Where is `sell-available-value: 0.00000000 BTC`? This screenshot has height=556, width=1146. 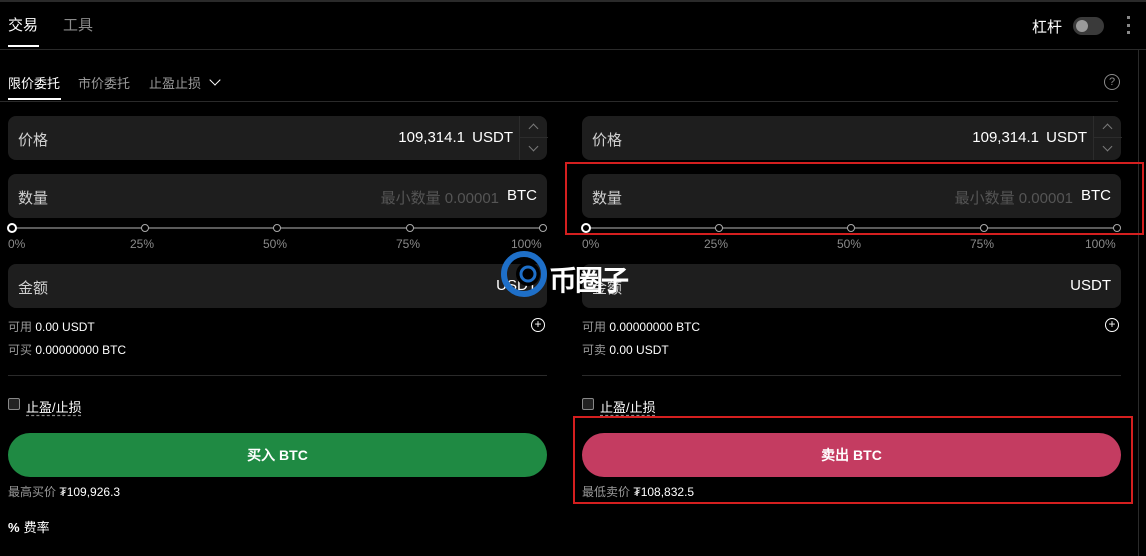
sell-available-value: 0.00000000 BTC is located at coordinates (655, 327).